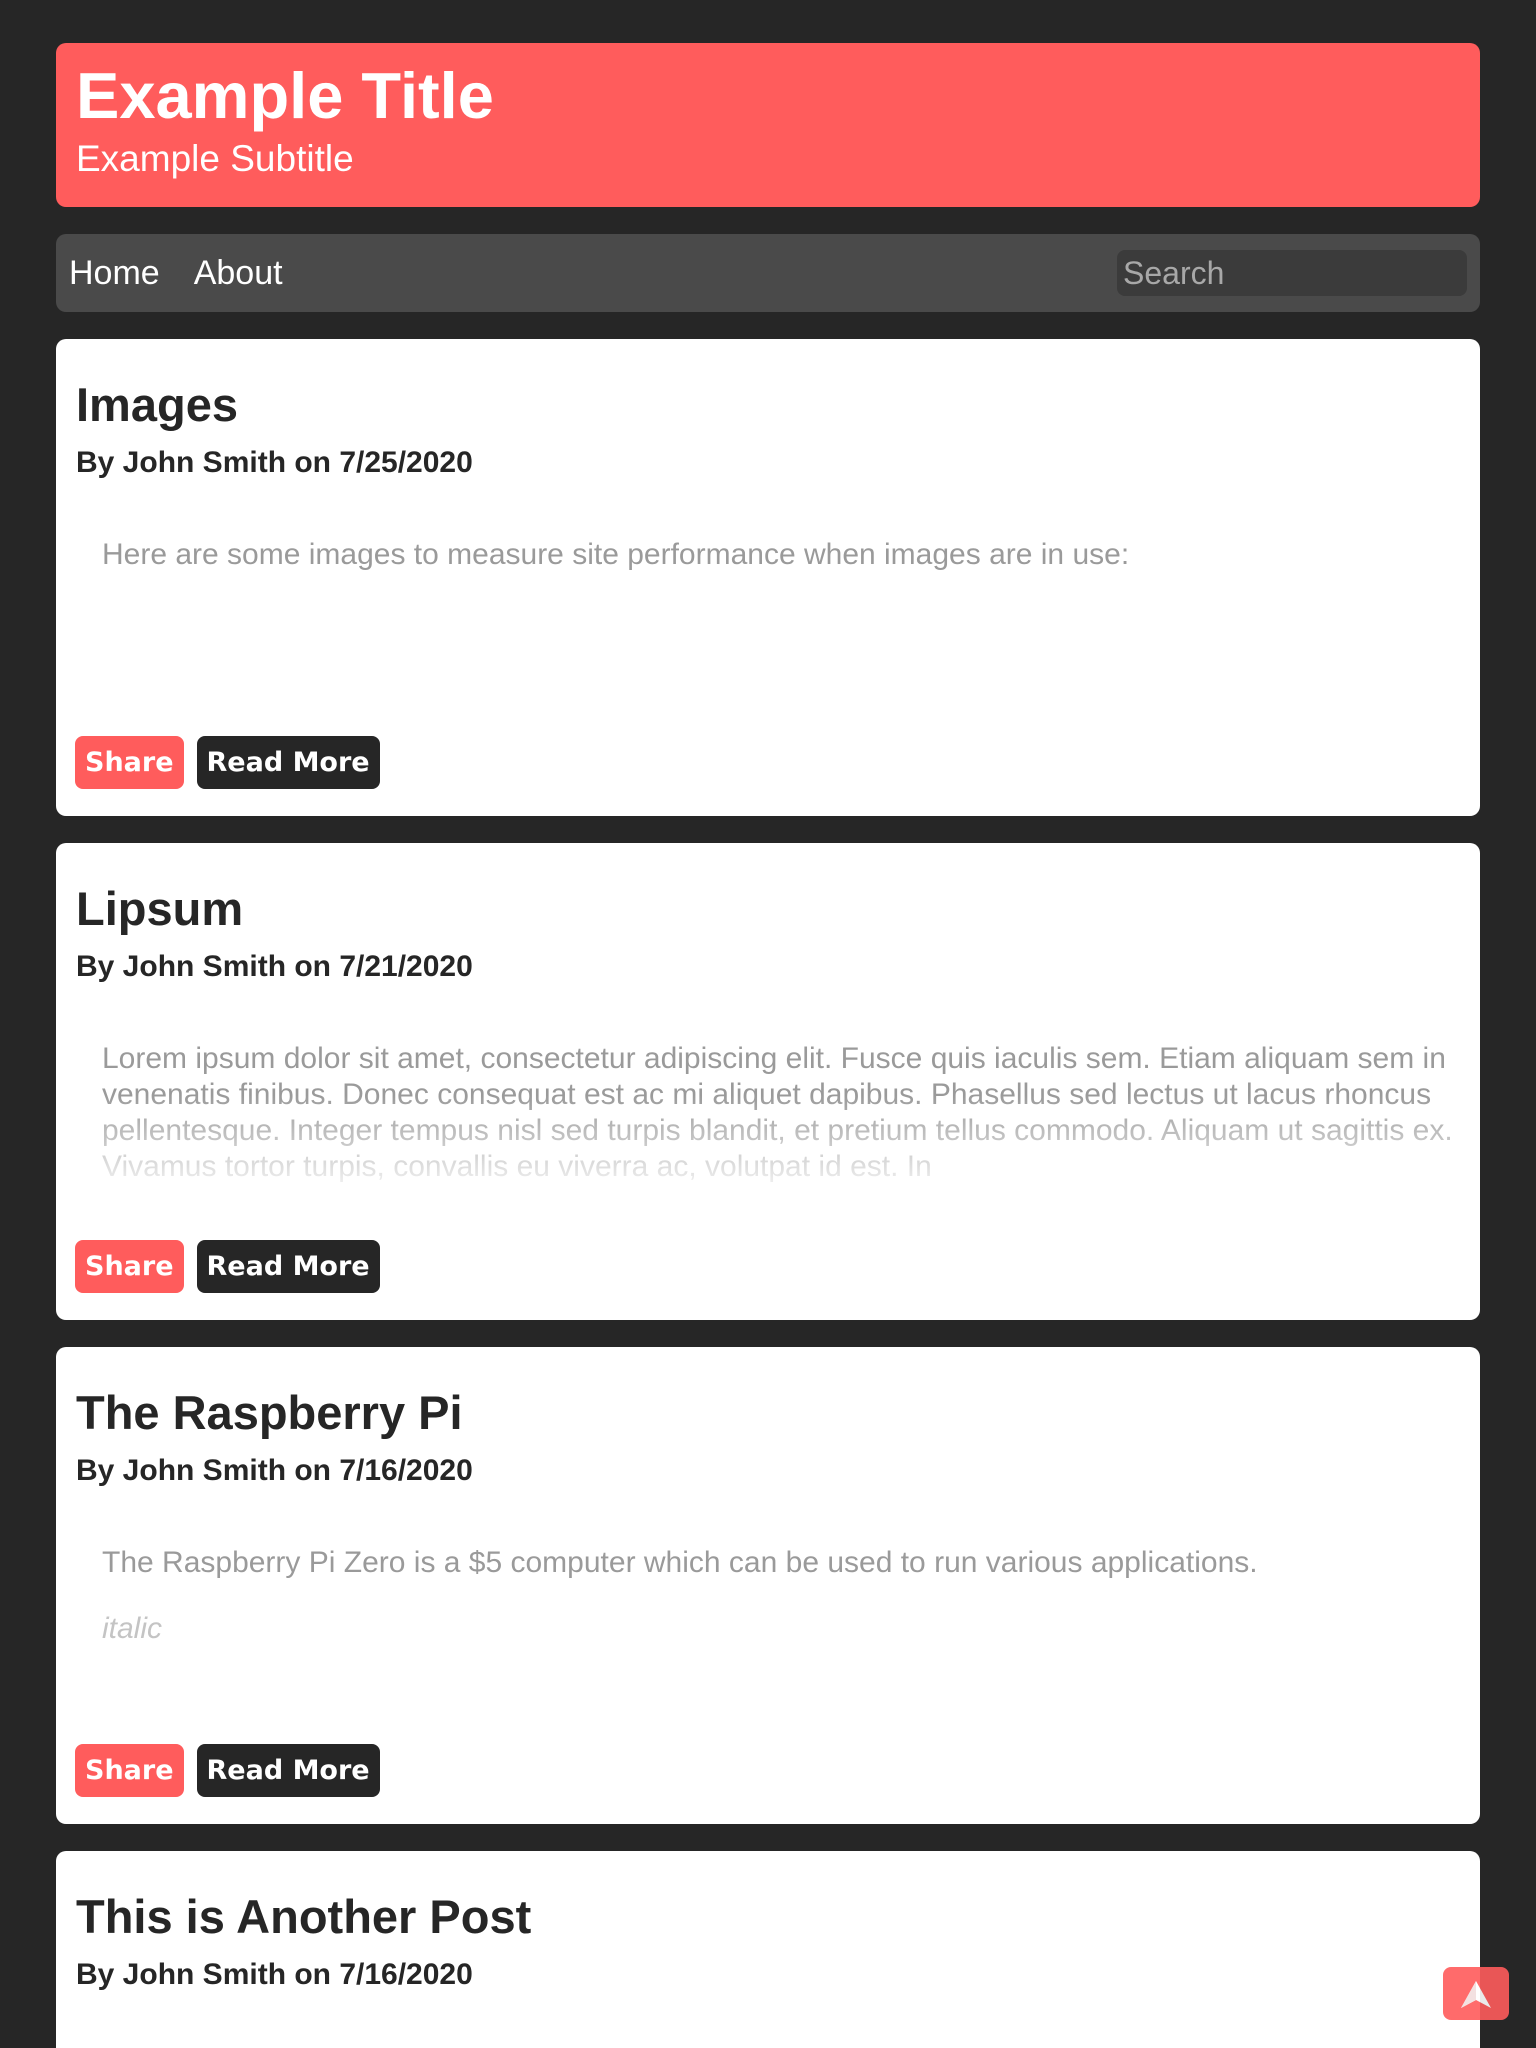 This screenshot has width=1536, height=2048. What do you see at coordinates (215, 158) in the screenshot?
I see `site-subtitle: Example Subtitle` at bounding box center [215, 158].